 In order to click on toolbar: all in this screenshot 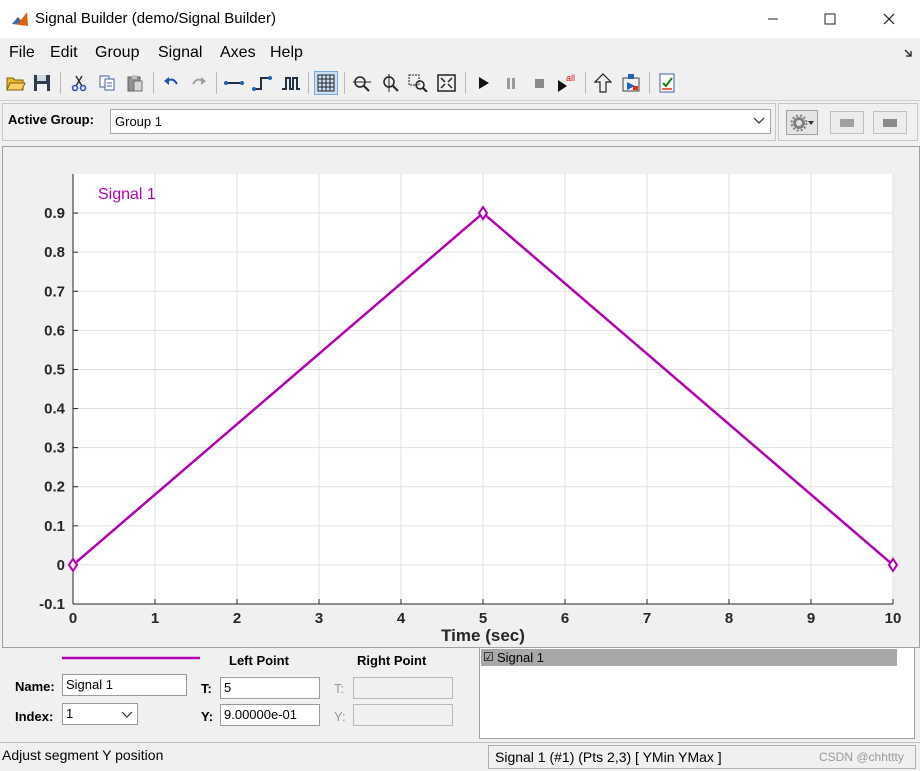, I will do `click(460, 83)`.